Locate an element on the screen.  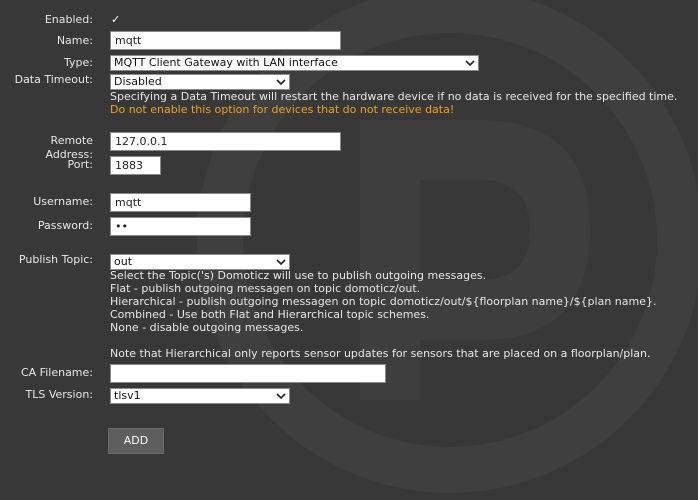
type-select-value: MQTT Client Gateway with LAN interface is located at coordinates (226, 62).